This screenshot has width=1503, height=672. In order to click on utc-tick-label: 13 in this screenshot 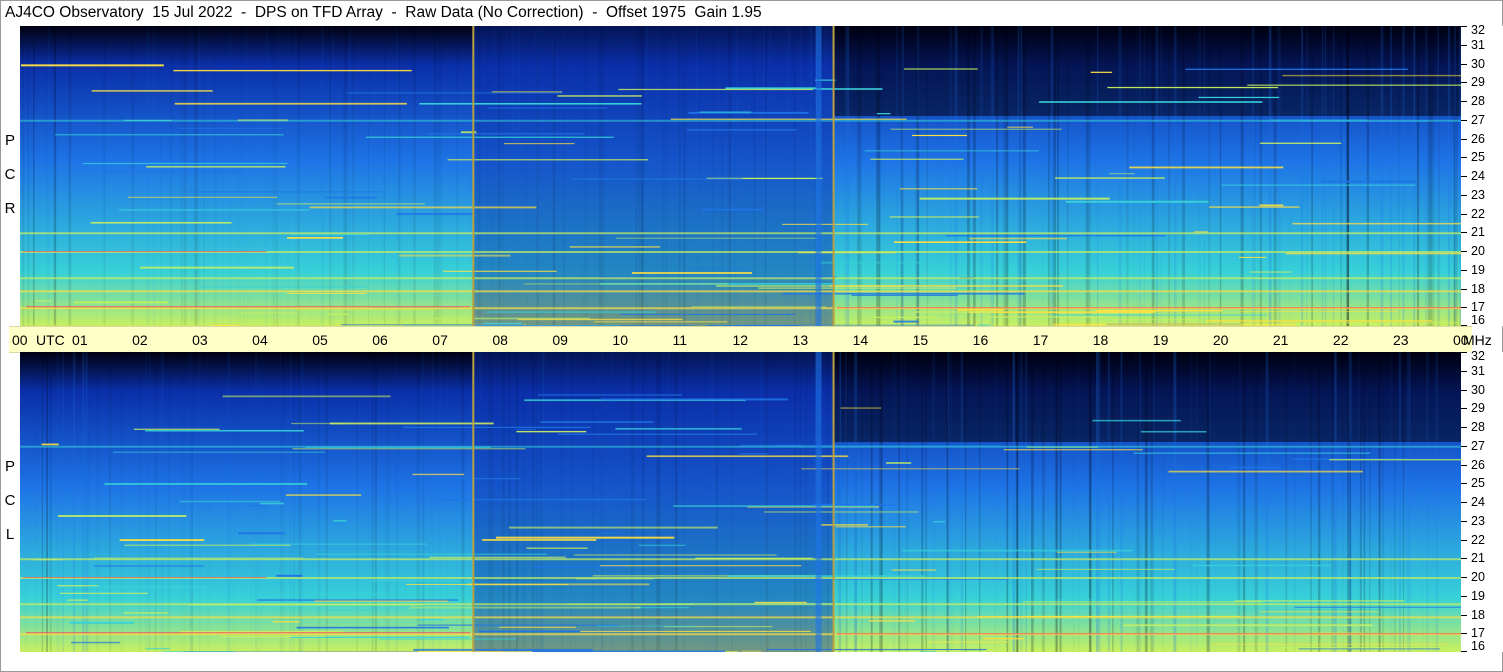, I will do `click(800, 340)`.